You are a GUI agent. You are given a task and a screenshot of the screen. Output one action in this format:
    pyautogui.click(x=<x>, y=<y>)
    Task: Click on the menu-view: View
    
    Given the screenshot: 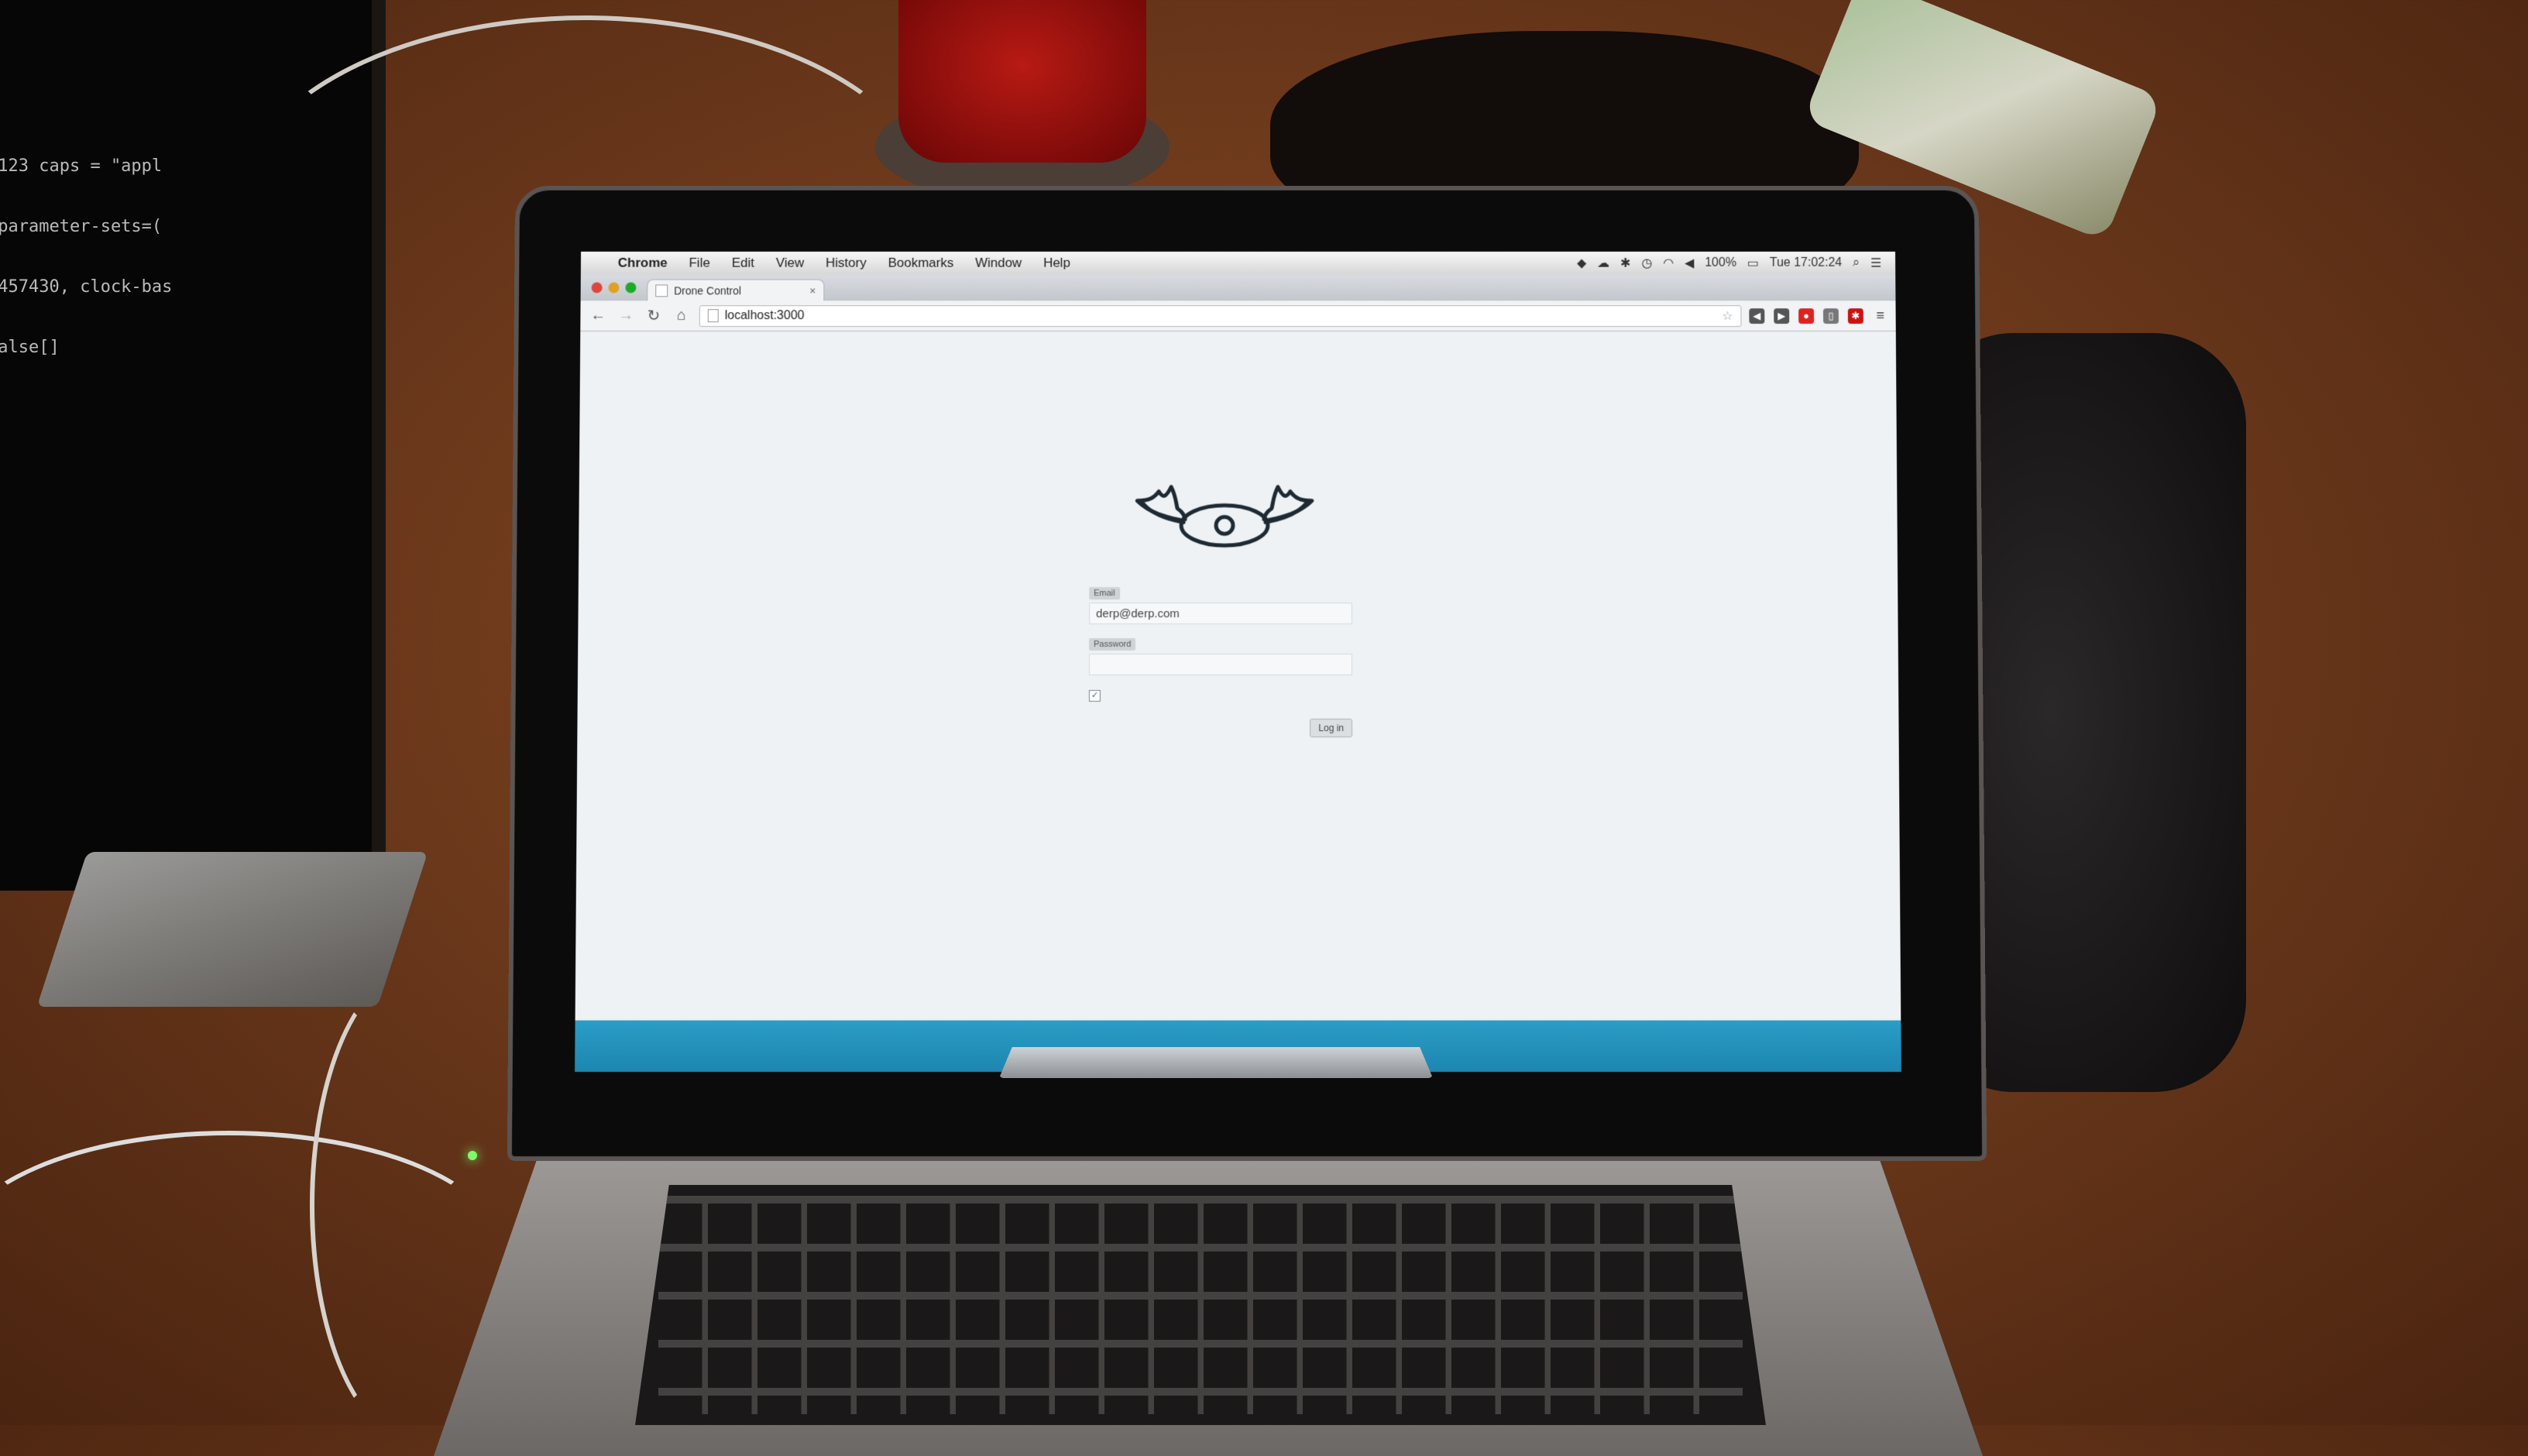 What is the action you would take?
    pyautogui.click(x=790, y=263)
    